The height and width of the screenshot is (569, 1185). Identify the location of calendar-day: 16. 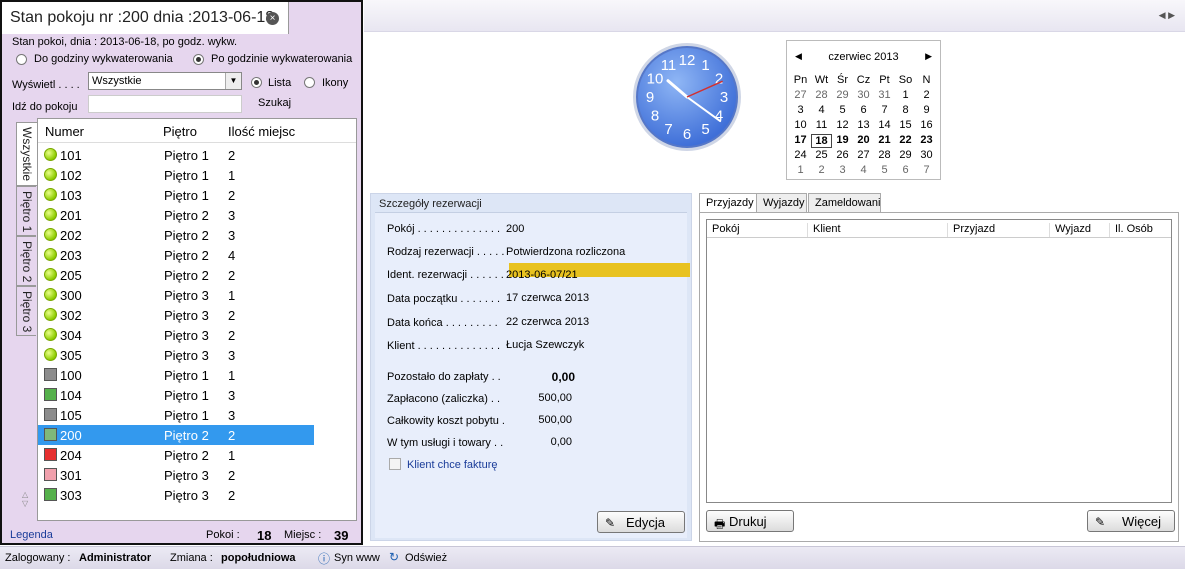
(926, 125).